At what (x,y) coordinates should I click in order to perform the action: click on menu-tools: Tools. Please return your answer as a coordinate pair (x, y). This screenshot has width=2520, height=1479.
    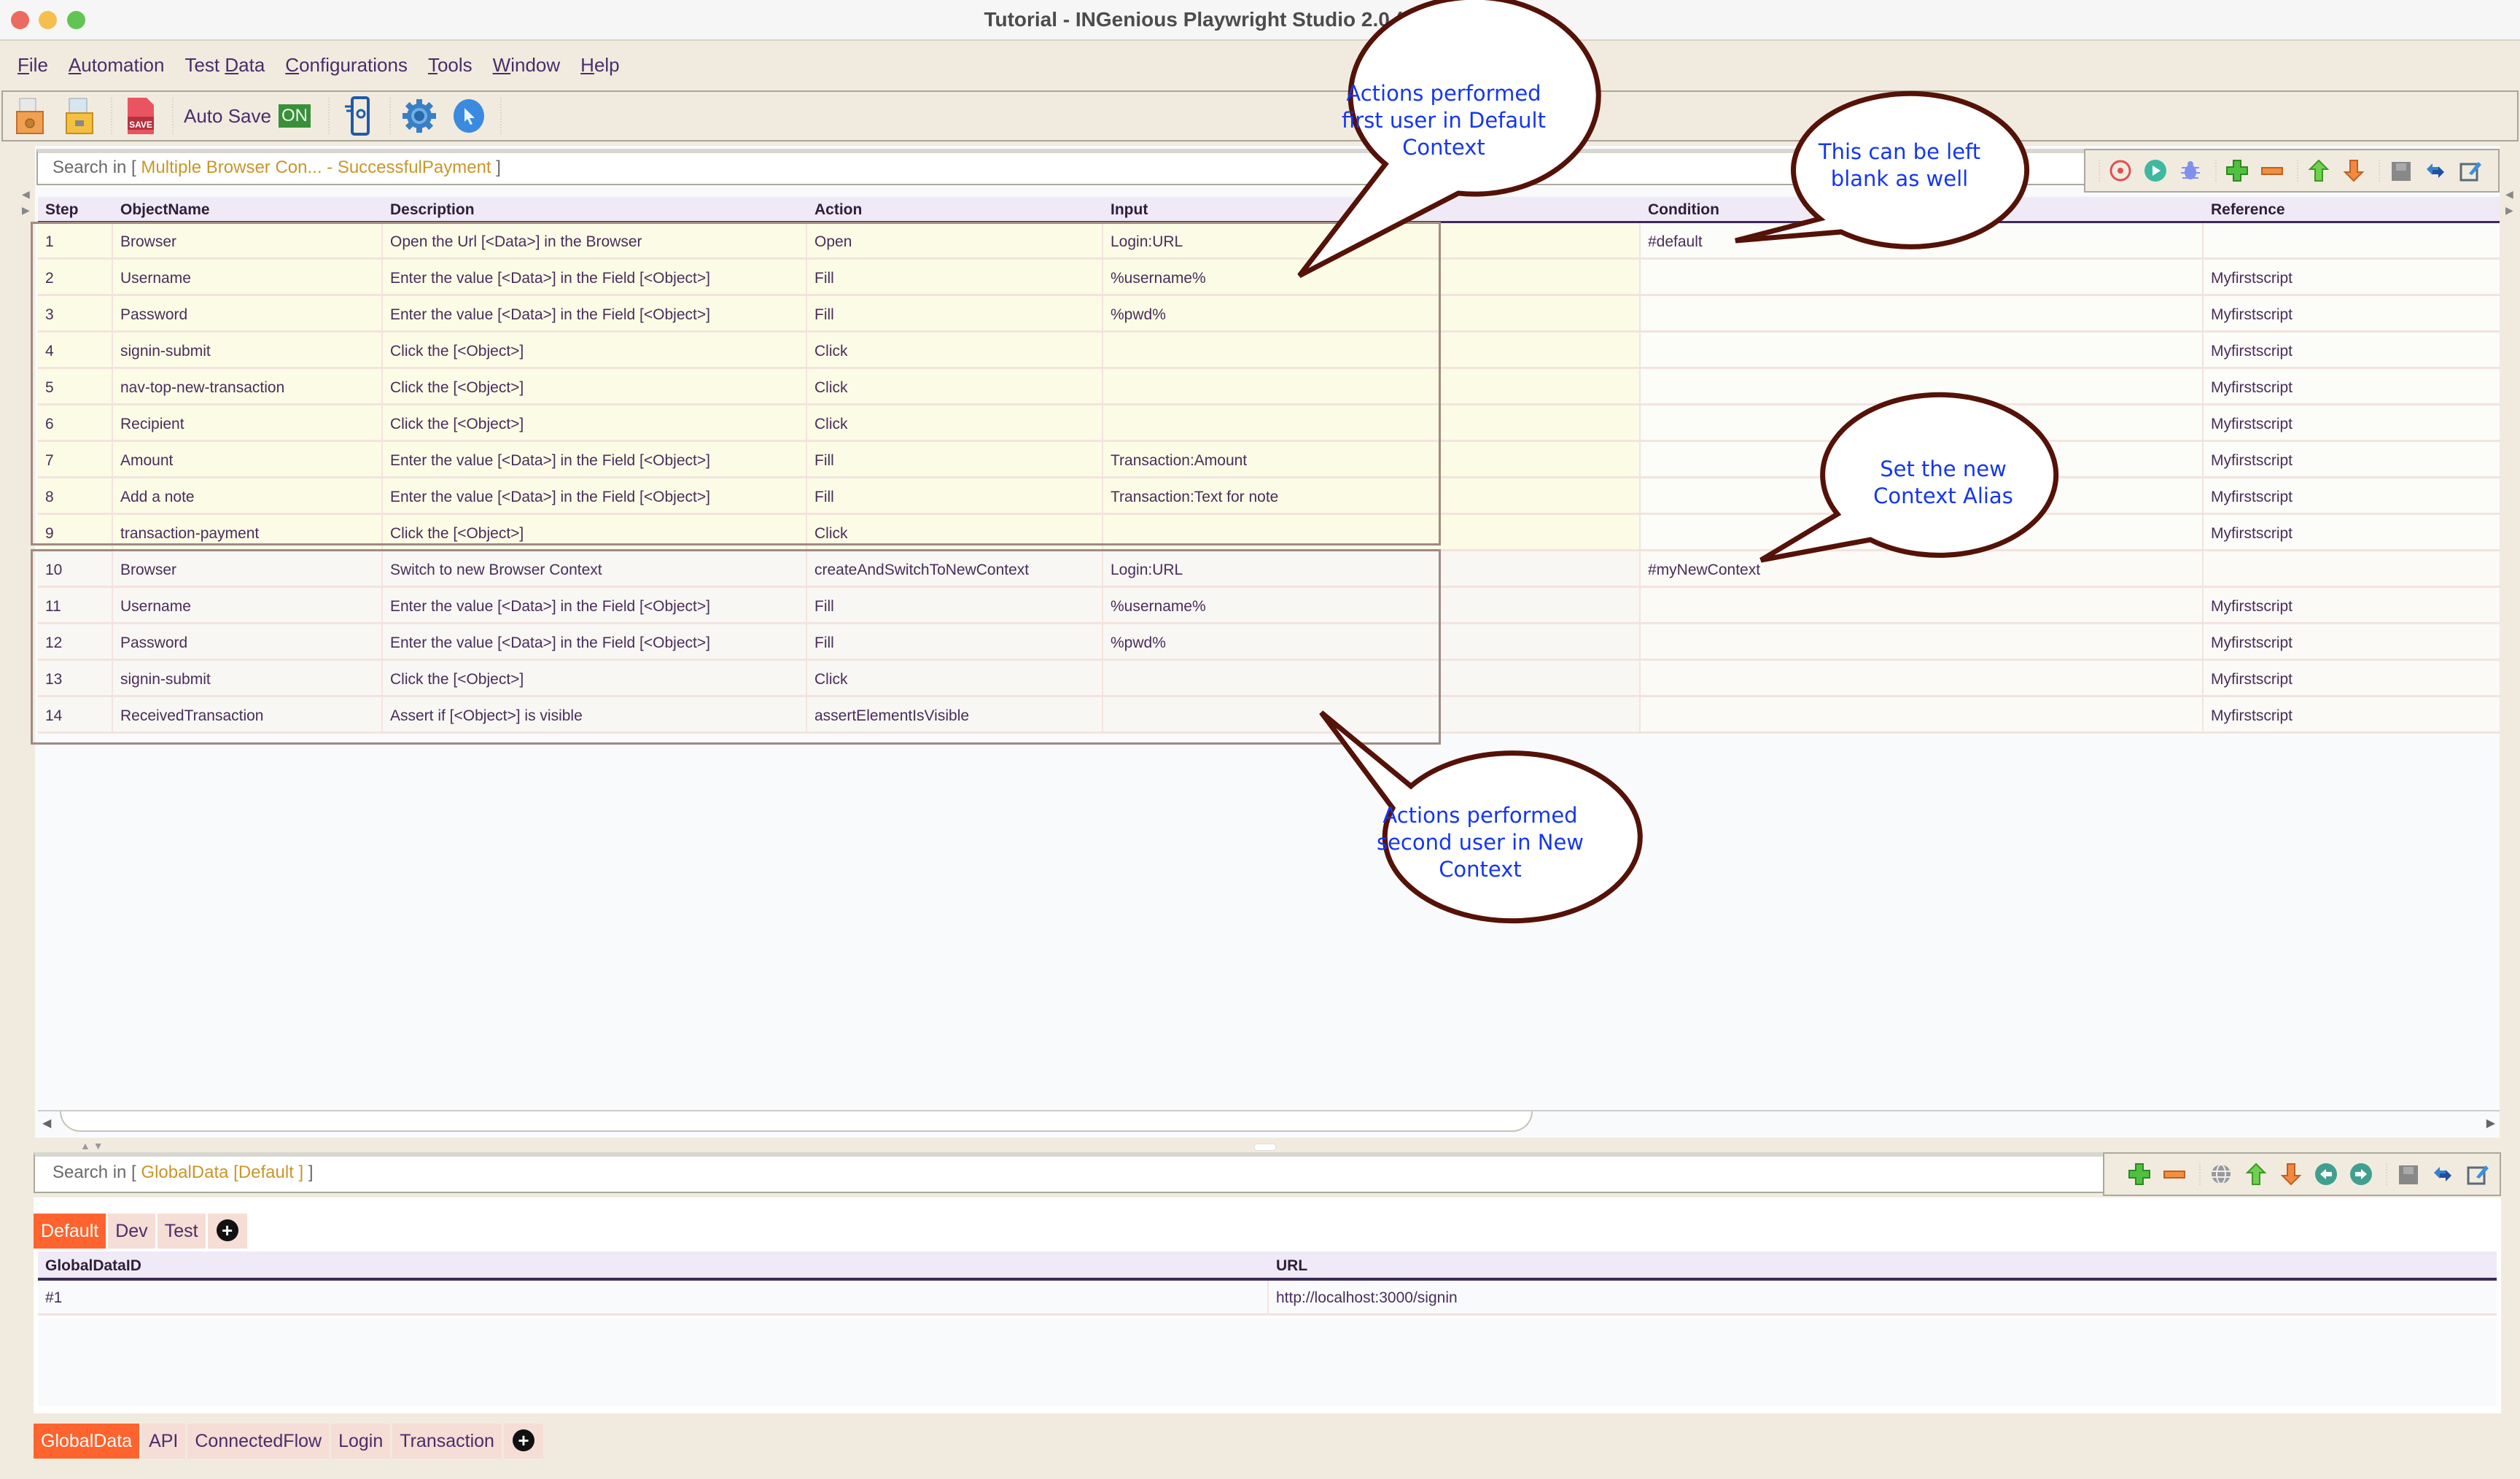
    Looking at the image, I should click on (450, 65).